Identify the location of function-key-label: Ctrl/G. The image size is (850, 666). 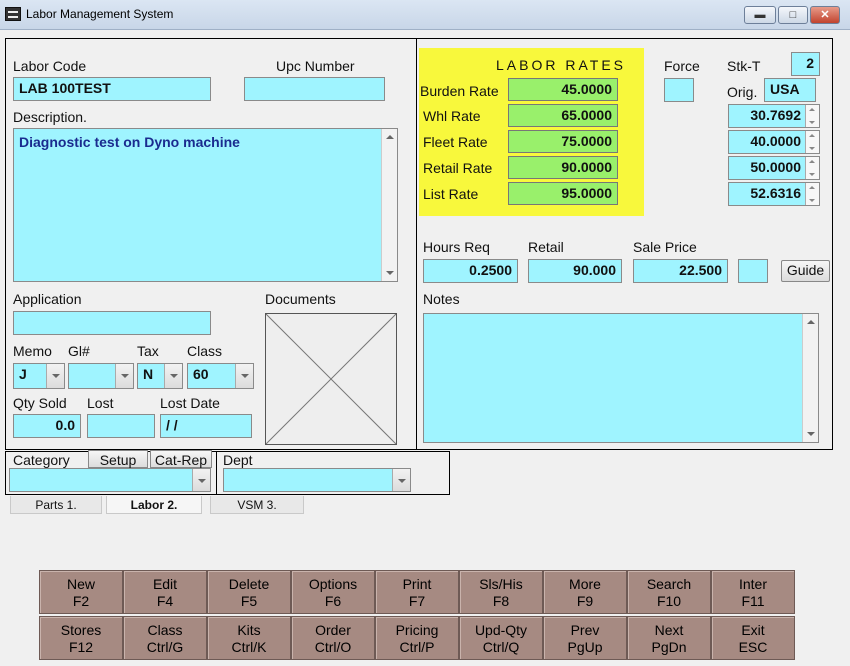
(165, 647).